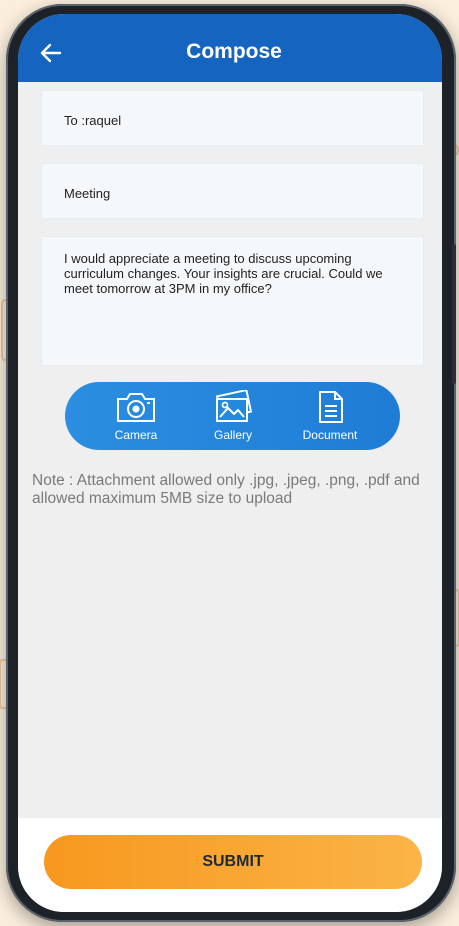  What do you see at coordinates (234, 51) in the screenshot?
I see `page-title: Compose` at bounding box center [234, 51].